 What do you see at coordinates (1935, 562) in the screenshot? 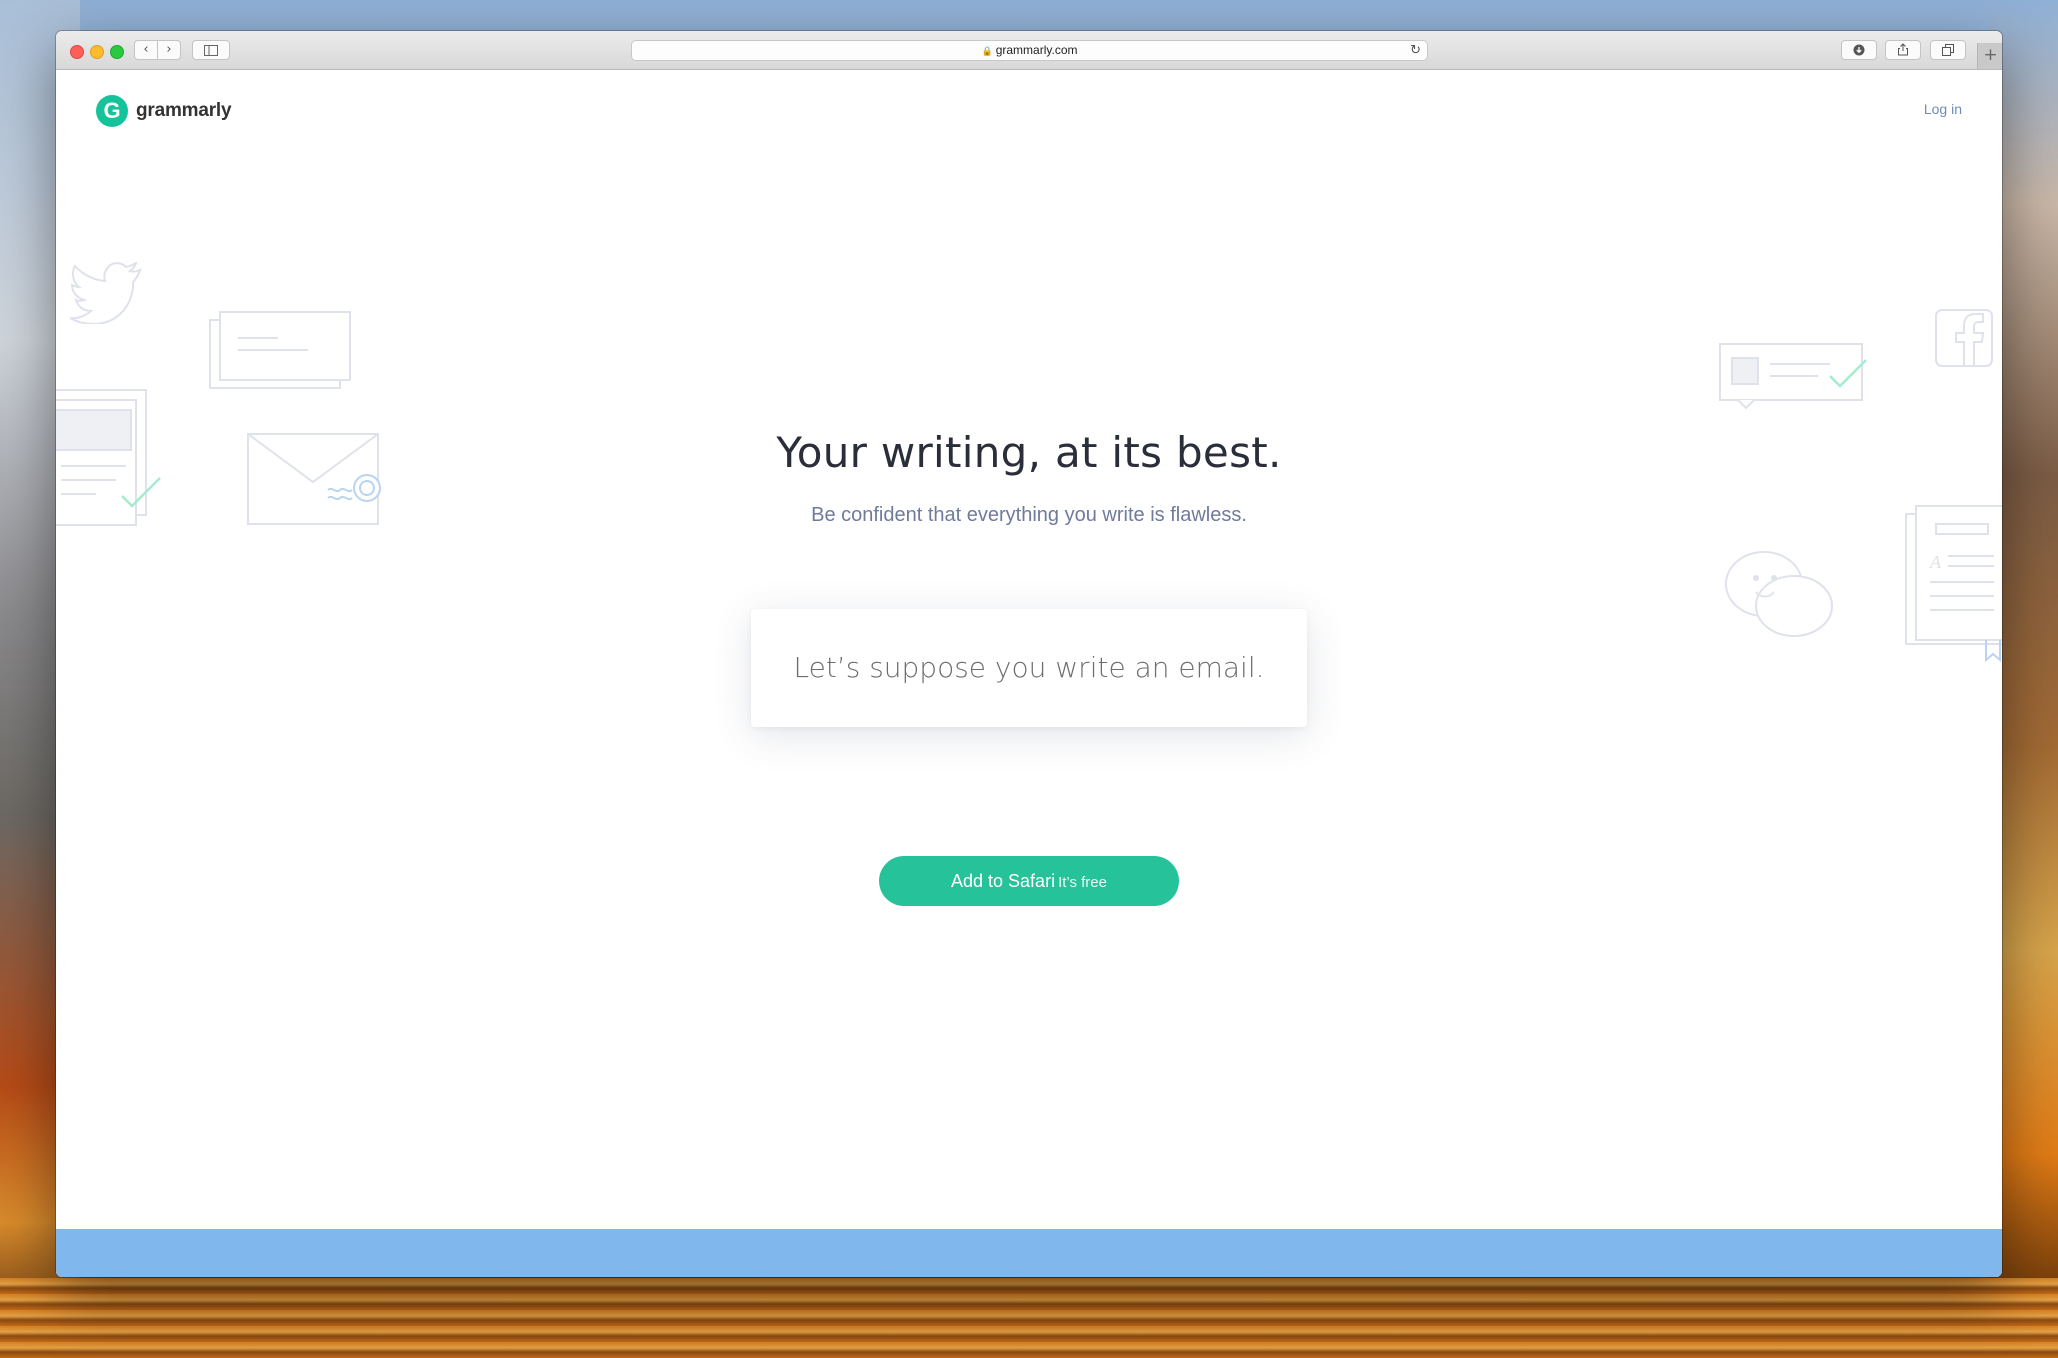
I see `svg-text: A` at bounding box center [1935, 562].